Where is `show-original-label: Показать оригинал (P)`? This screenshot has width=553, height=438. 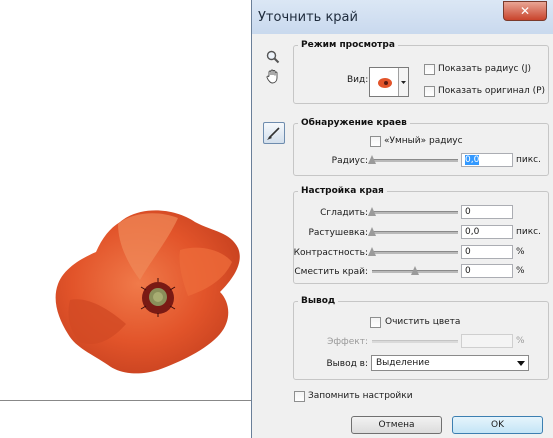
show-original-label: Показать оригинал (P) is located at coordinates (492, 91).